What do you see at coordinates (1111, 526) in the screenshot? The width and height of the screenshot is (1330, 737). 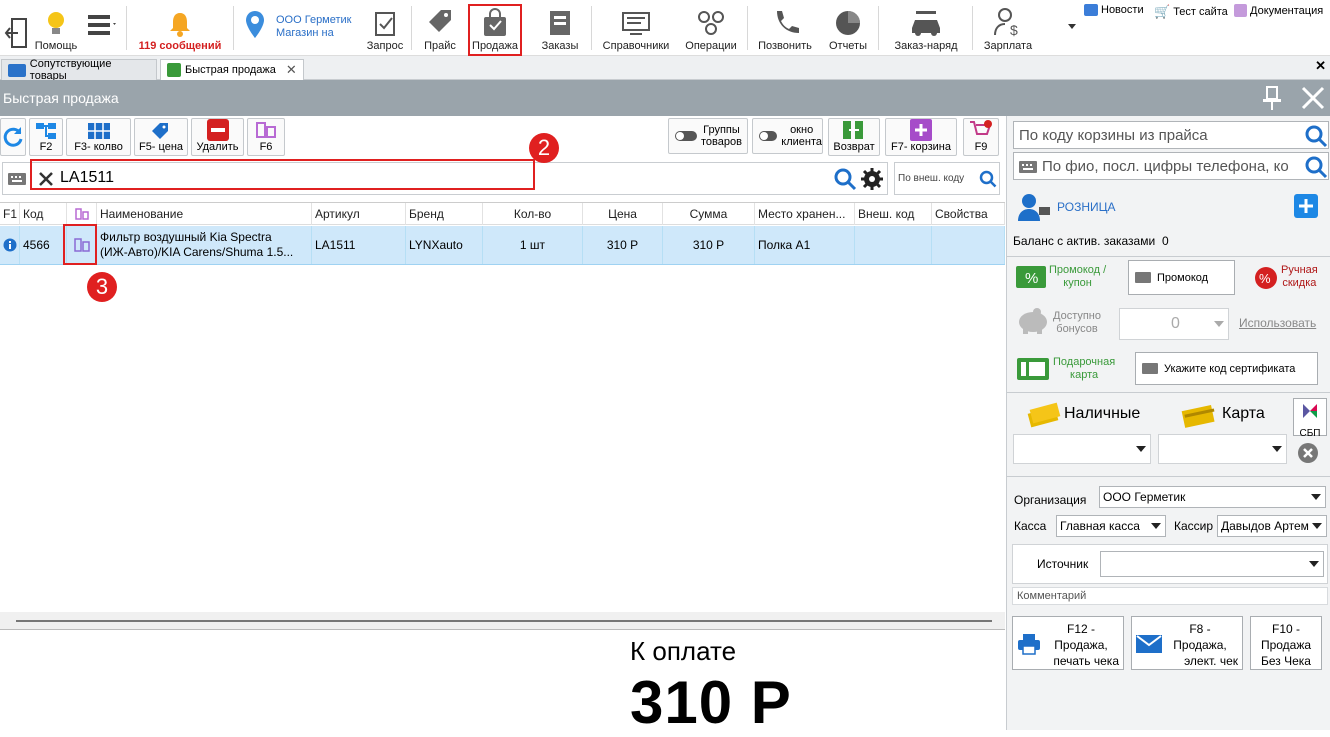 I see `kassa-select: Главная касса` at bounding box center [1111, 526].